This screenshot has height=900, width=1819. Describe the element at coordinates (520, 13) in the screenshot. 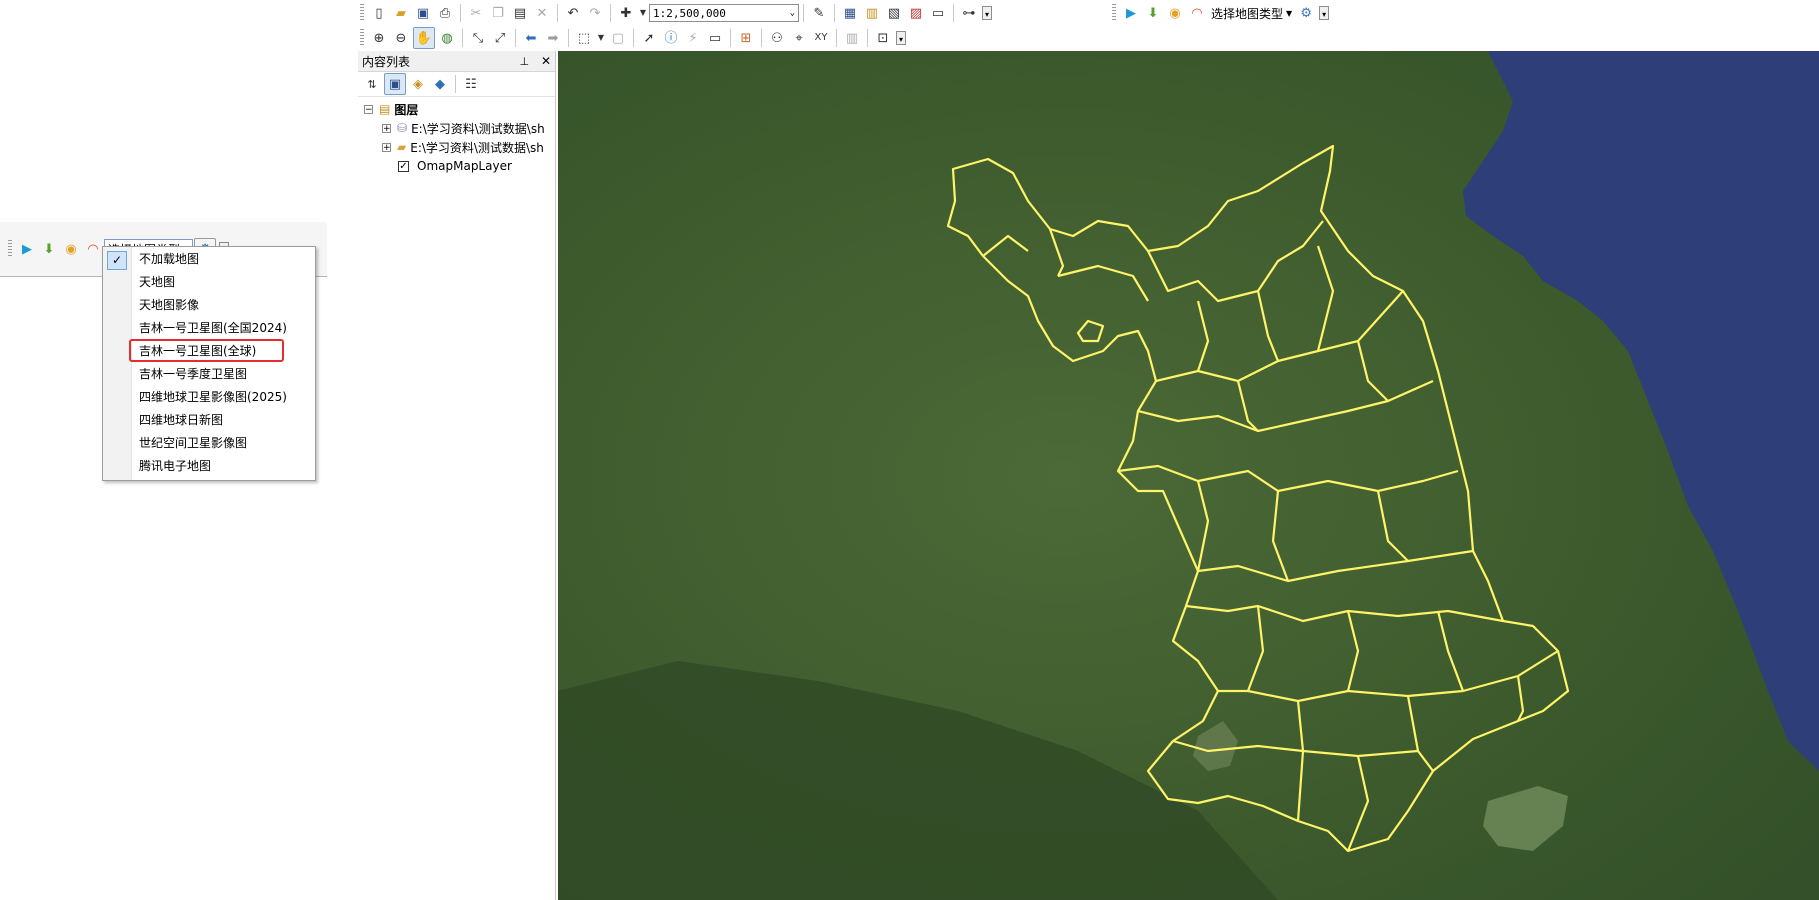

I see `paste-icon: ▤` at that location.